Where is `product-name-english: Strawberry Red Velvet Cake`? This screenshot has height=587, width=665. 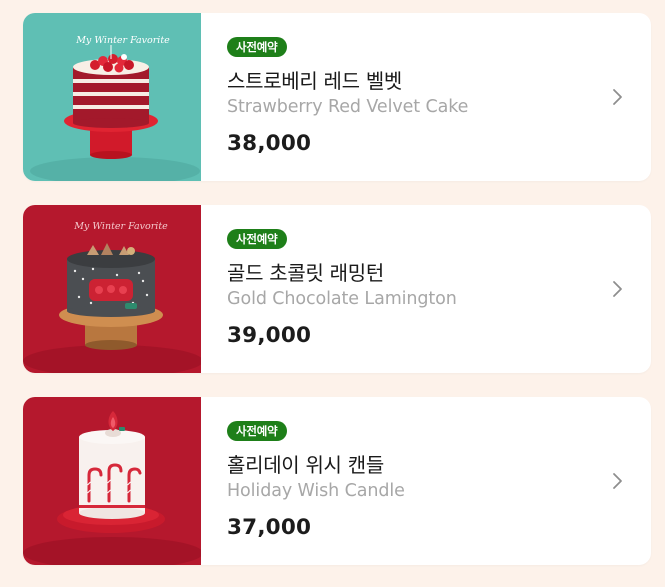 product-name-english: Strawberry Red Velvet Cake is located at coordinates (348, 107).